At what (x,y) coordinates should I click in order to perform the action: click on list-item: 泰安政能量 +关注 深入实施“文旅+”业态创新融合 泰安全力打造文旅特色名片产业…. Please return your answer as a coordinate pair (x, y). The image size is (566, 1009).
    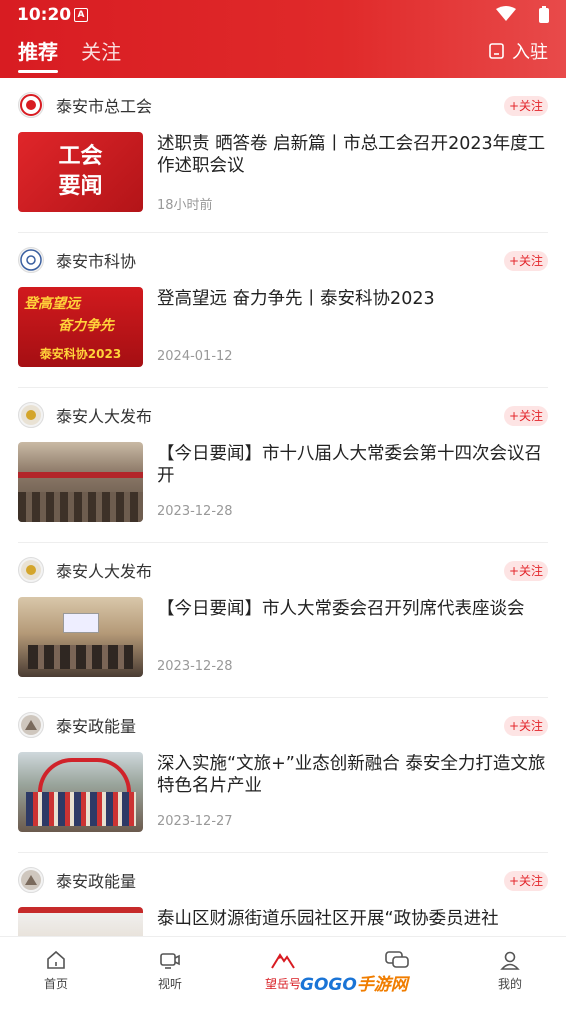
    Looking at the image, I should click on (283, 775).